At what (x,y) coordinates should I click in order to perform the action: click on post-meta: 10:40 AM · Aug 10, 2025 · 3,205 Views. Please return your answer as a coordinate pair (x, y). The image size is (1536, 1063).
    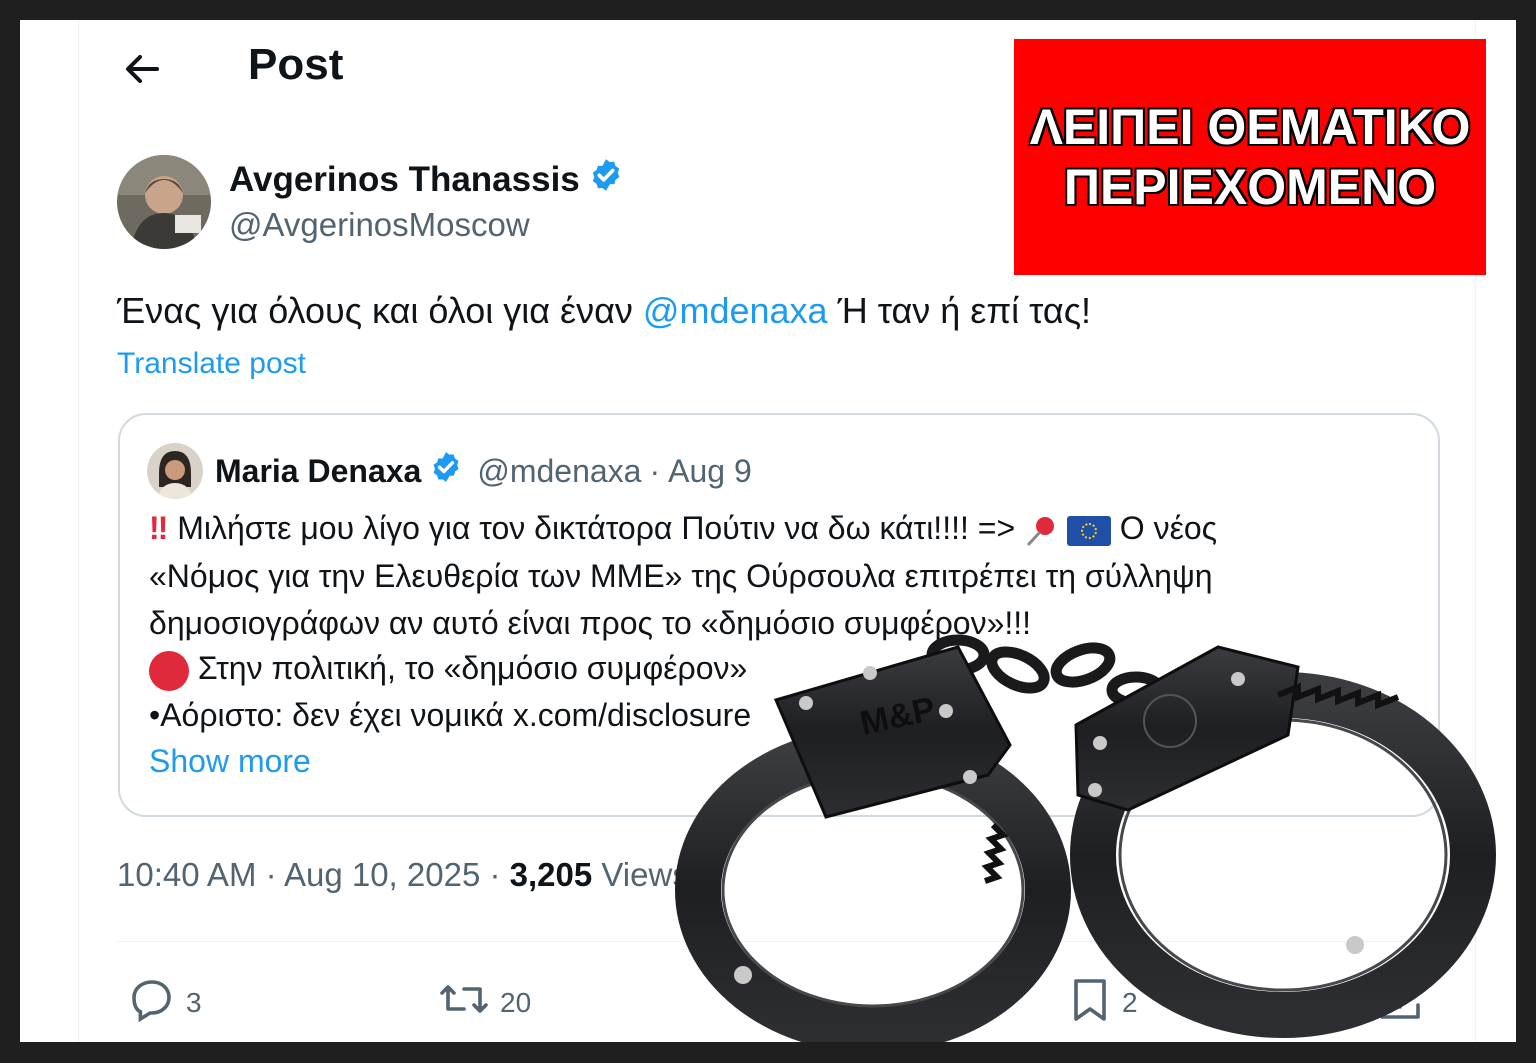
    Looking at the image, I should click on (403, 875).